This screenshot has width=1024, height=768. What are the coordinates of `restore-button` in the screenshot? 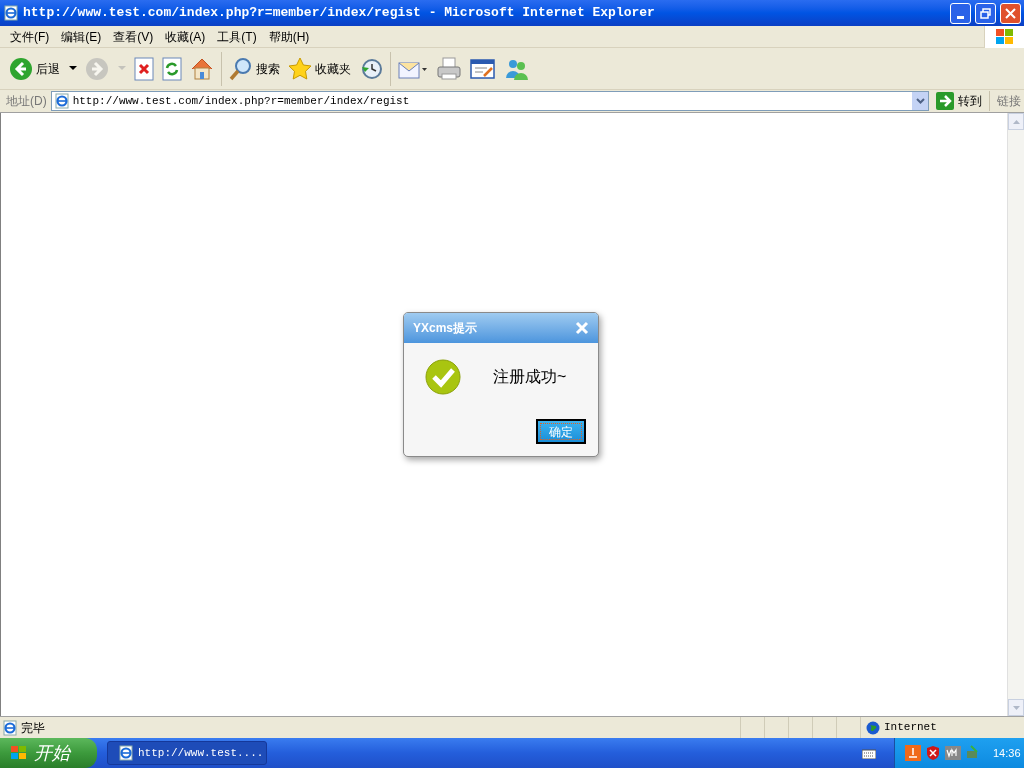 It's located at (985, 13).